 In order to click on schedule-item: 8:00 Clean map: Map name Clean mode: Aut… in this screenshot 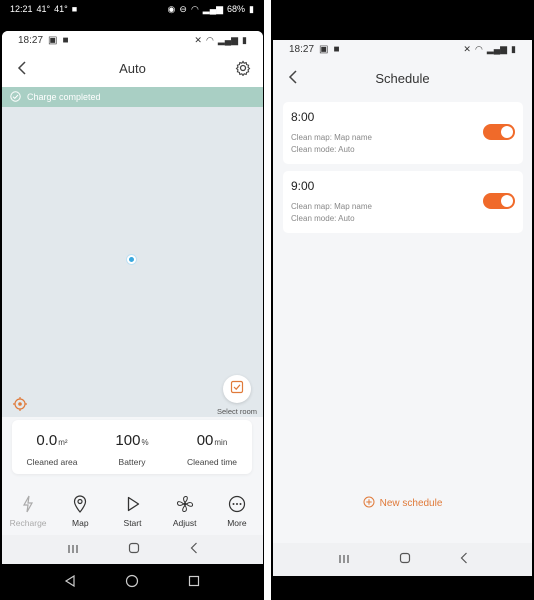, I will do `click(403, 133)`.